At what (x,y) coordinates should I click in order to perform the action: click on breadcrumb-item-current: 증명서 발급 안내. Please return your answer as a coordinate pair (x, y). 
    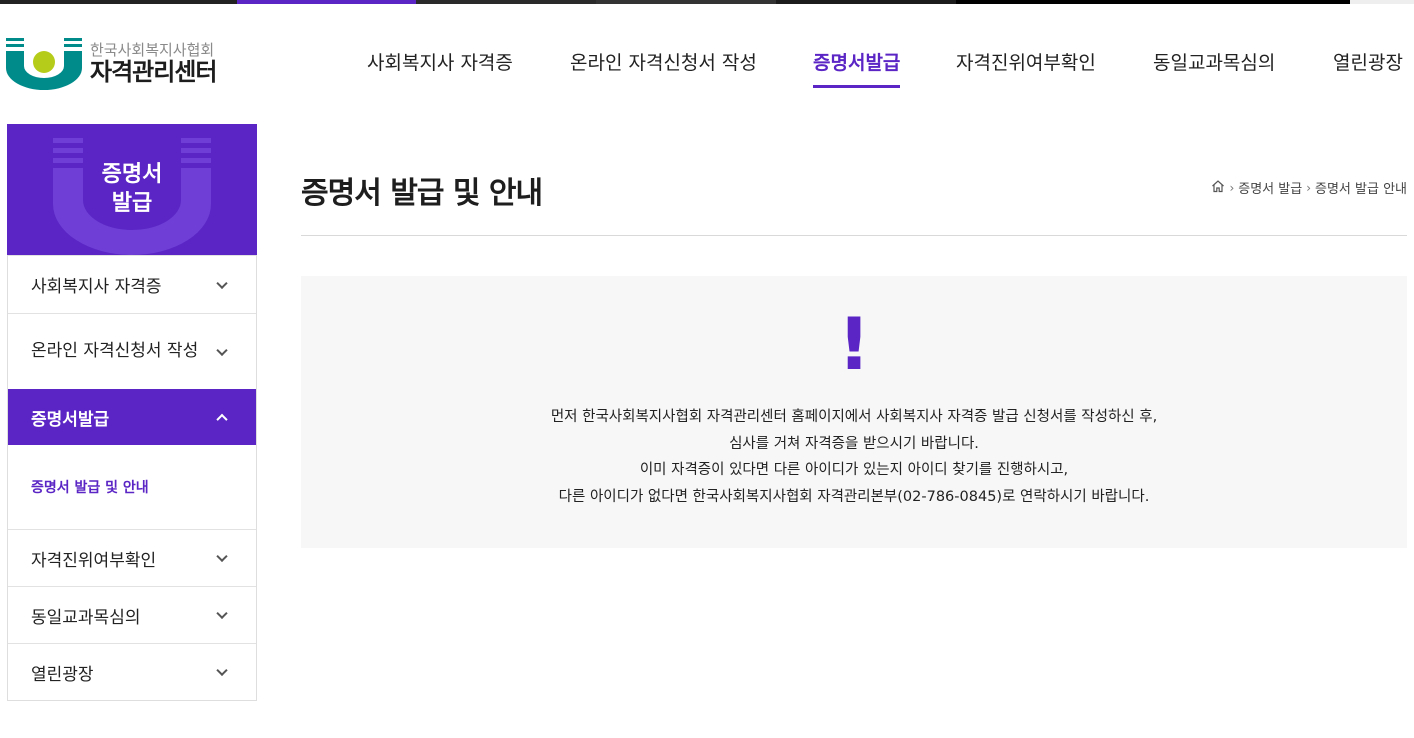
    Looking at the image, I should click on (1361, 189).